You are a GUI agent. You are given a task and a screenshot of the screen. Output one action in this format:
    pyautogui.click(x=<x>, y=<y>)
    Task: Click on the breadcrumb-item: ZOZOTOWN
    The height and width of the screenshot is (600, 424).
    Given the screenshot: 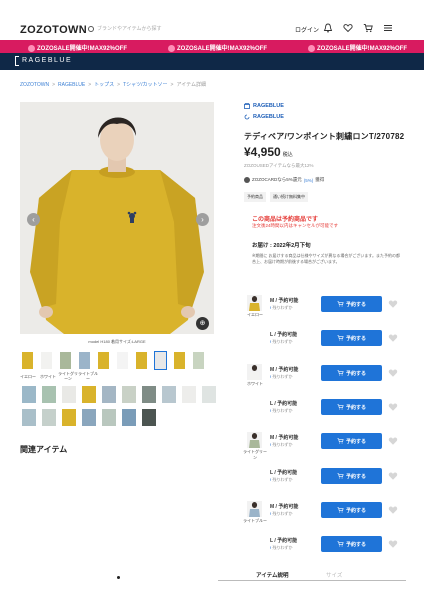 What is the action you would take?
    pyautogui.click(x=34, y=85)
    